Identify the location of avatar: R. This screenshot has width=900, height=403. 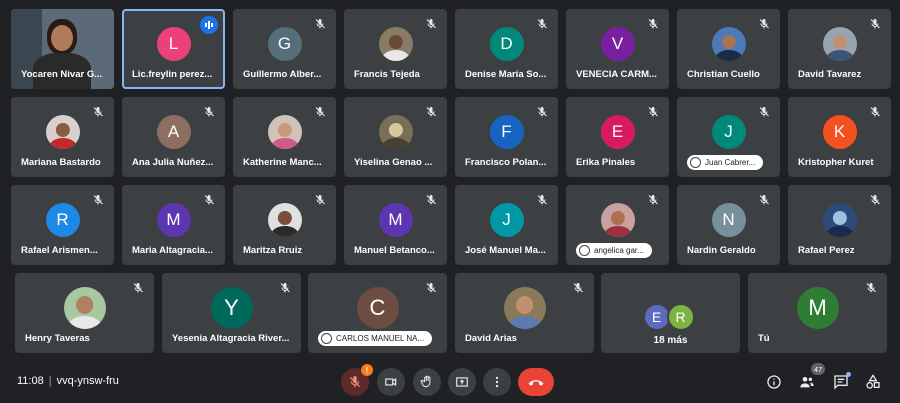
(680, 317).